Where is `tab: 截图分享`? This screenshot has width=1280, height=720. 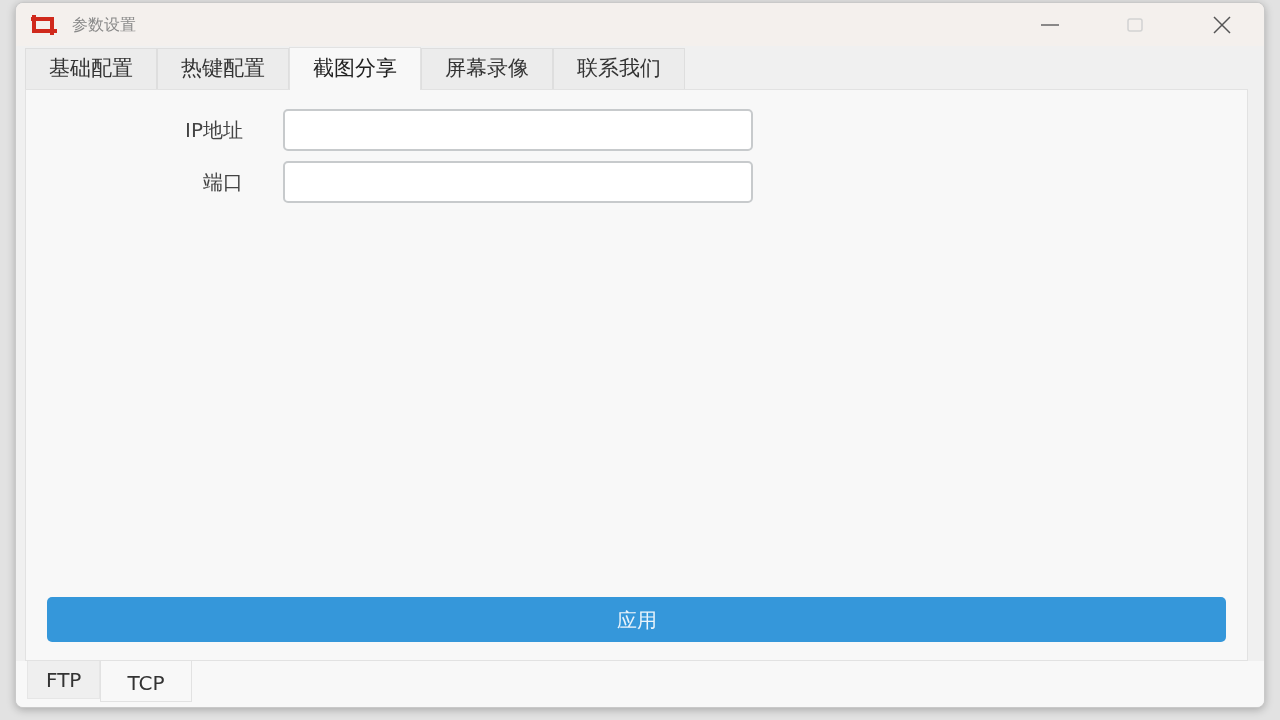 tab: 截图分享 is located at coordinates (355, 68).